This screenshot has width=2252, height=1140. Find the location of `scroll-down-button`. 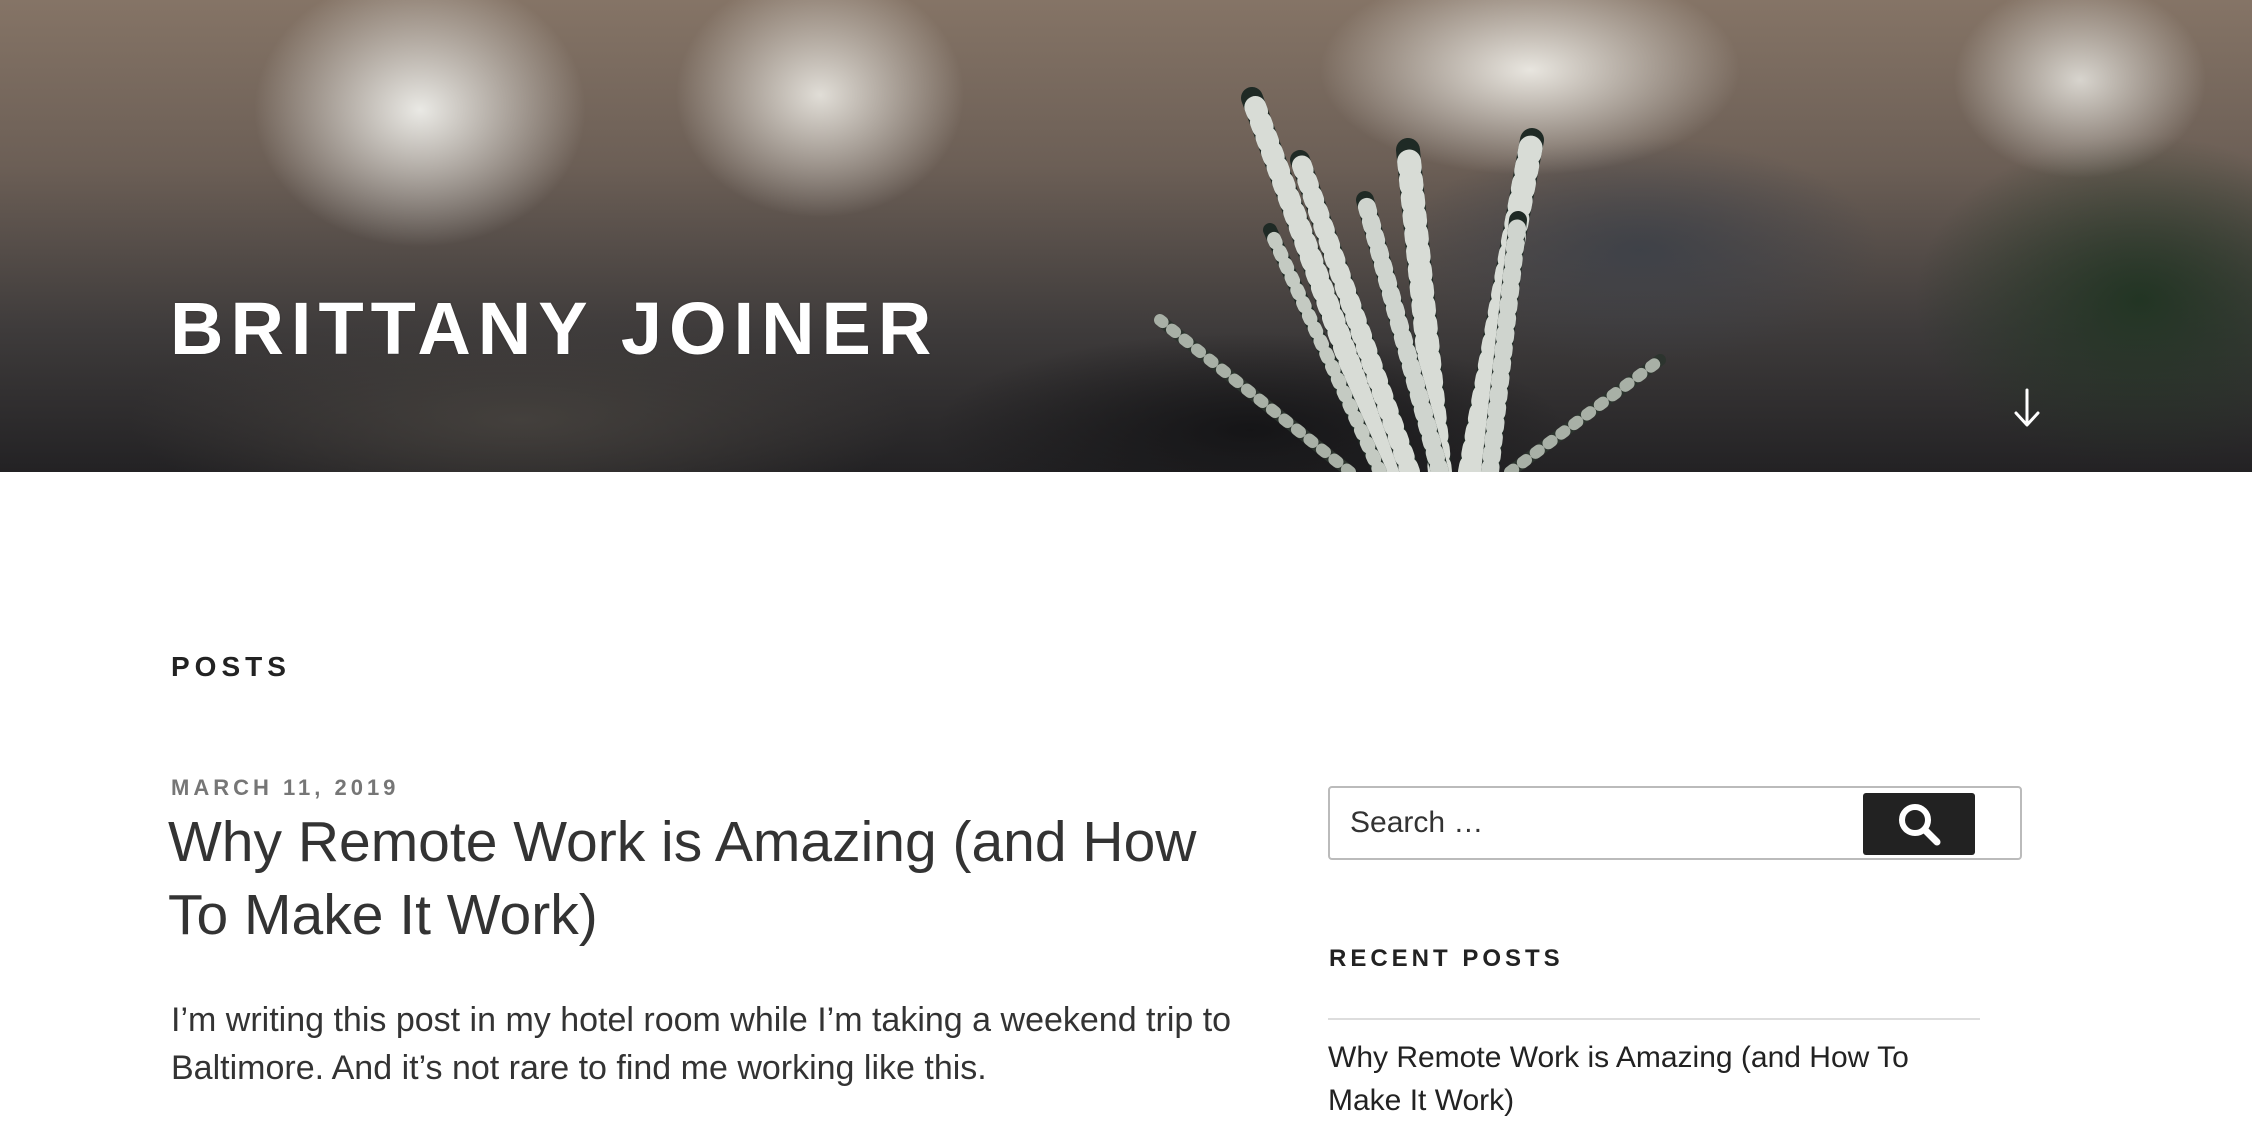

scroll-down-button is located at coordinates (2027, 408).